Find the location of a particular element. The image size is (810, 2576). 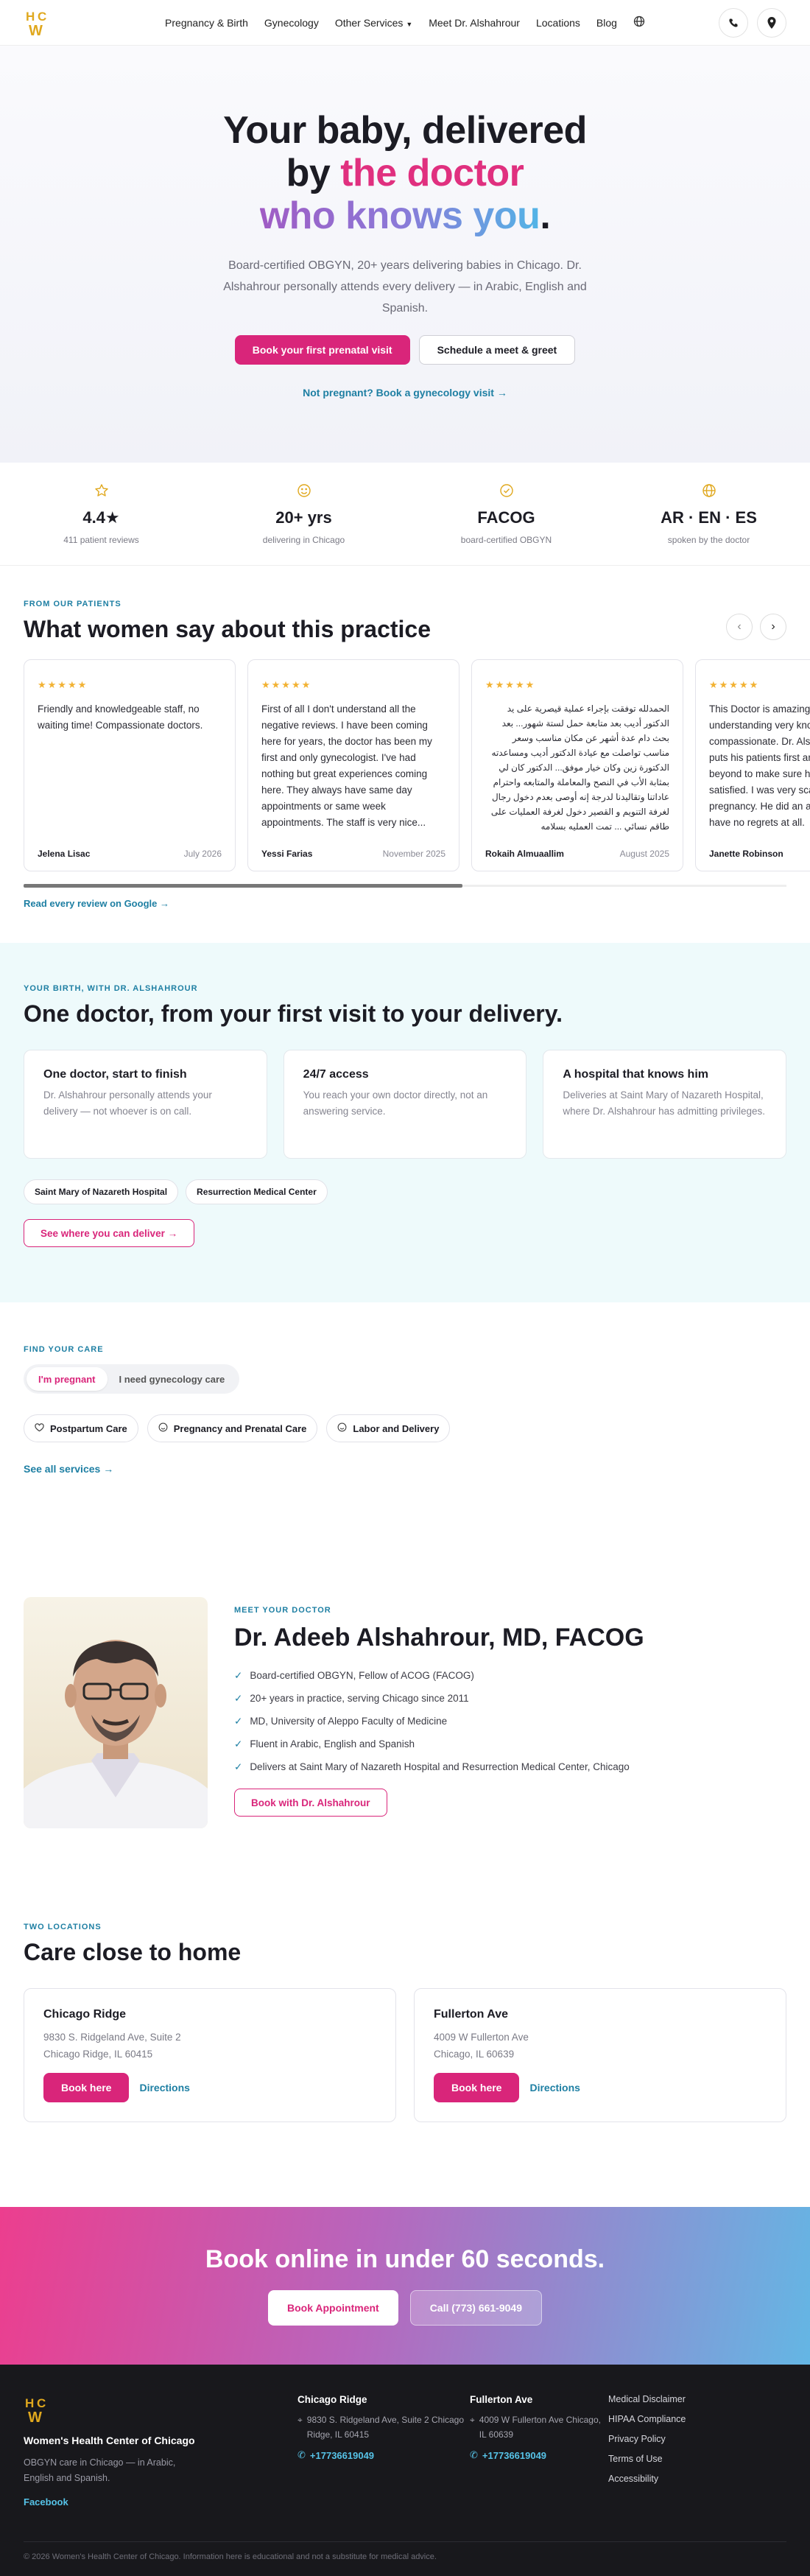

see-where-deliver-button: See where you can deliver → is located at coordinates (109, 1233).